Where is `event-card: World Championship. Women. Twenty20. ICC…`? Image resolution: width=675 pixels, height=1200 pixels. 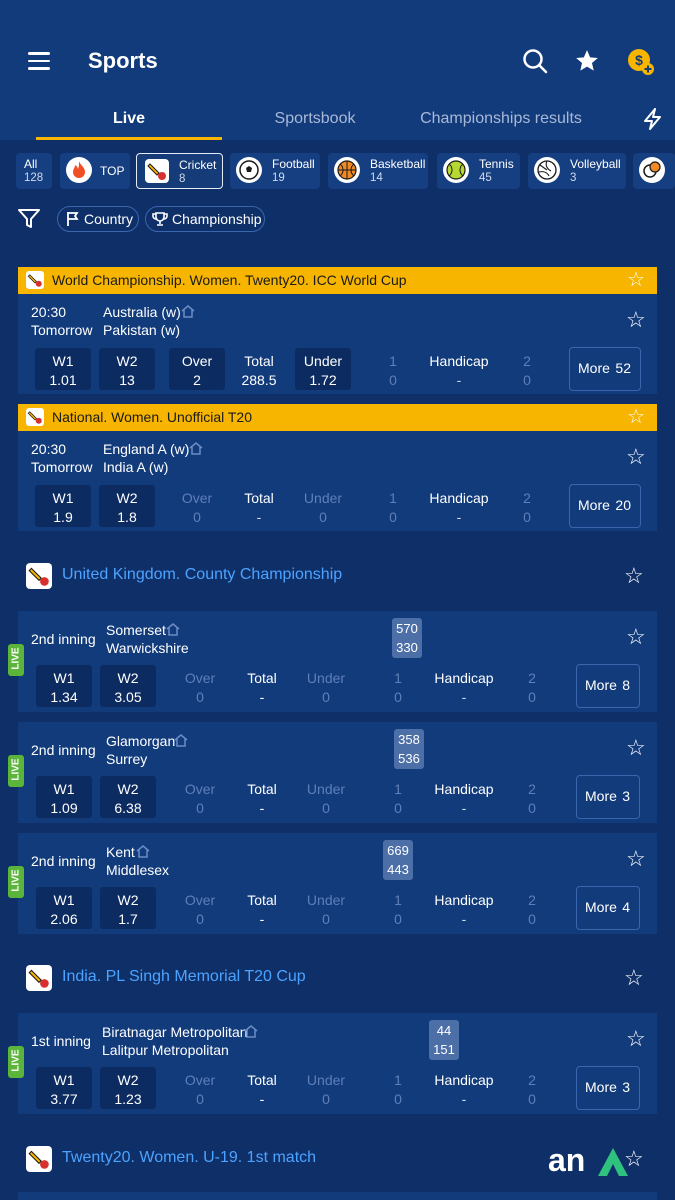 event-card: World Championship. Women. Twenty20. ICC… is located at coordinates (337, 330).